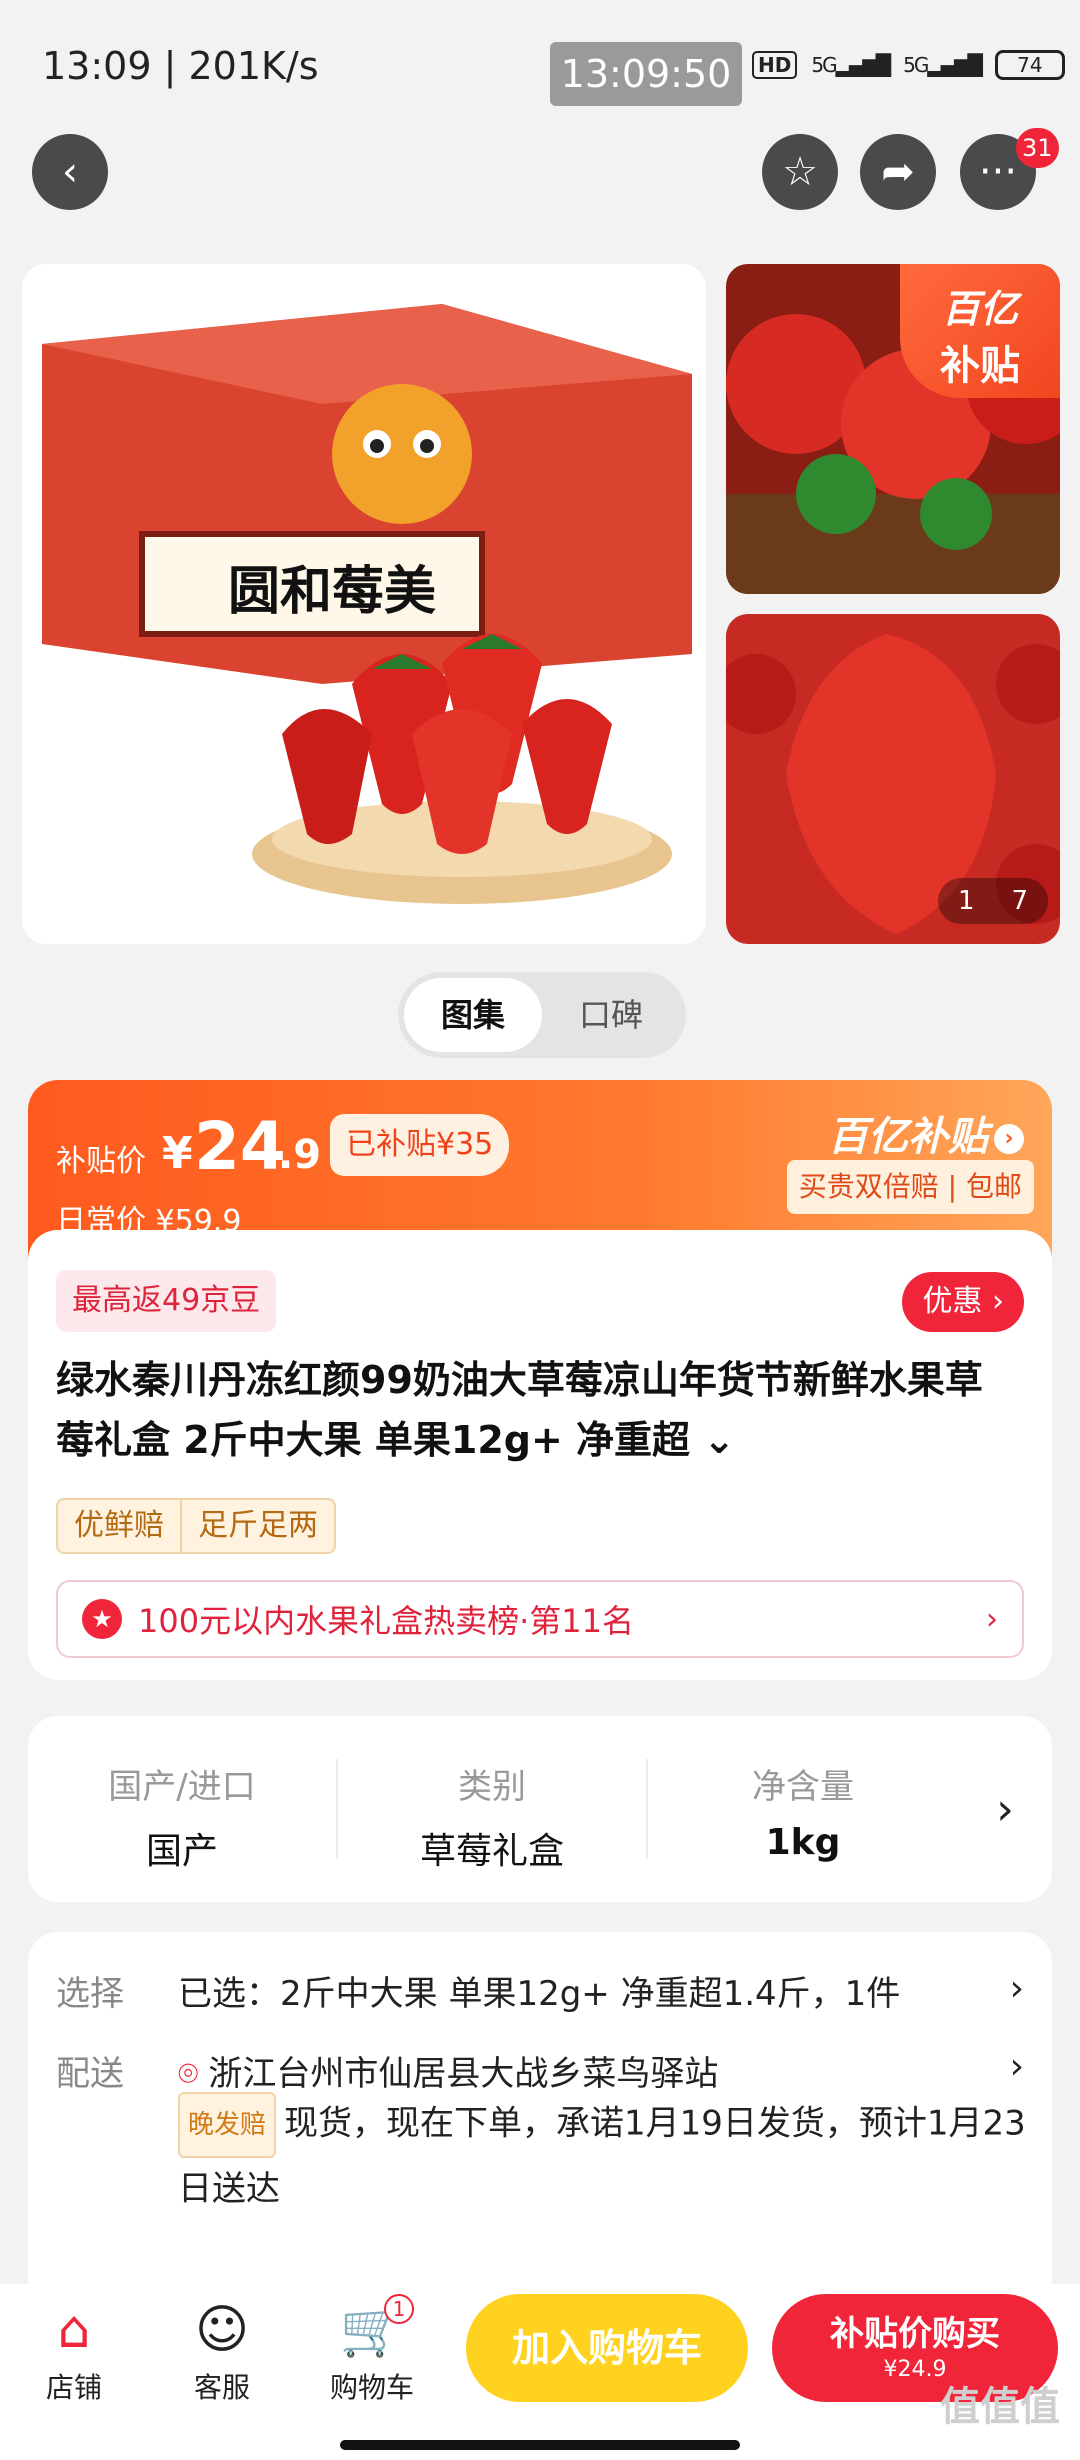  Describe the element at coordinates (1000, 2407) in the screenshot. I see `watermark: 值值值` at that location.